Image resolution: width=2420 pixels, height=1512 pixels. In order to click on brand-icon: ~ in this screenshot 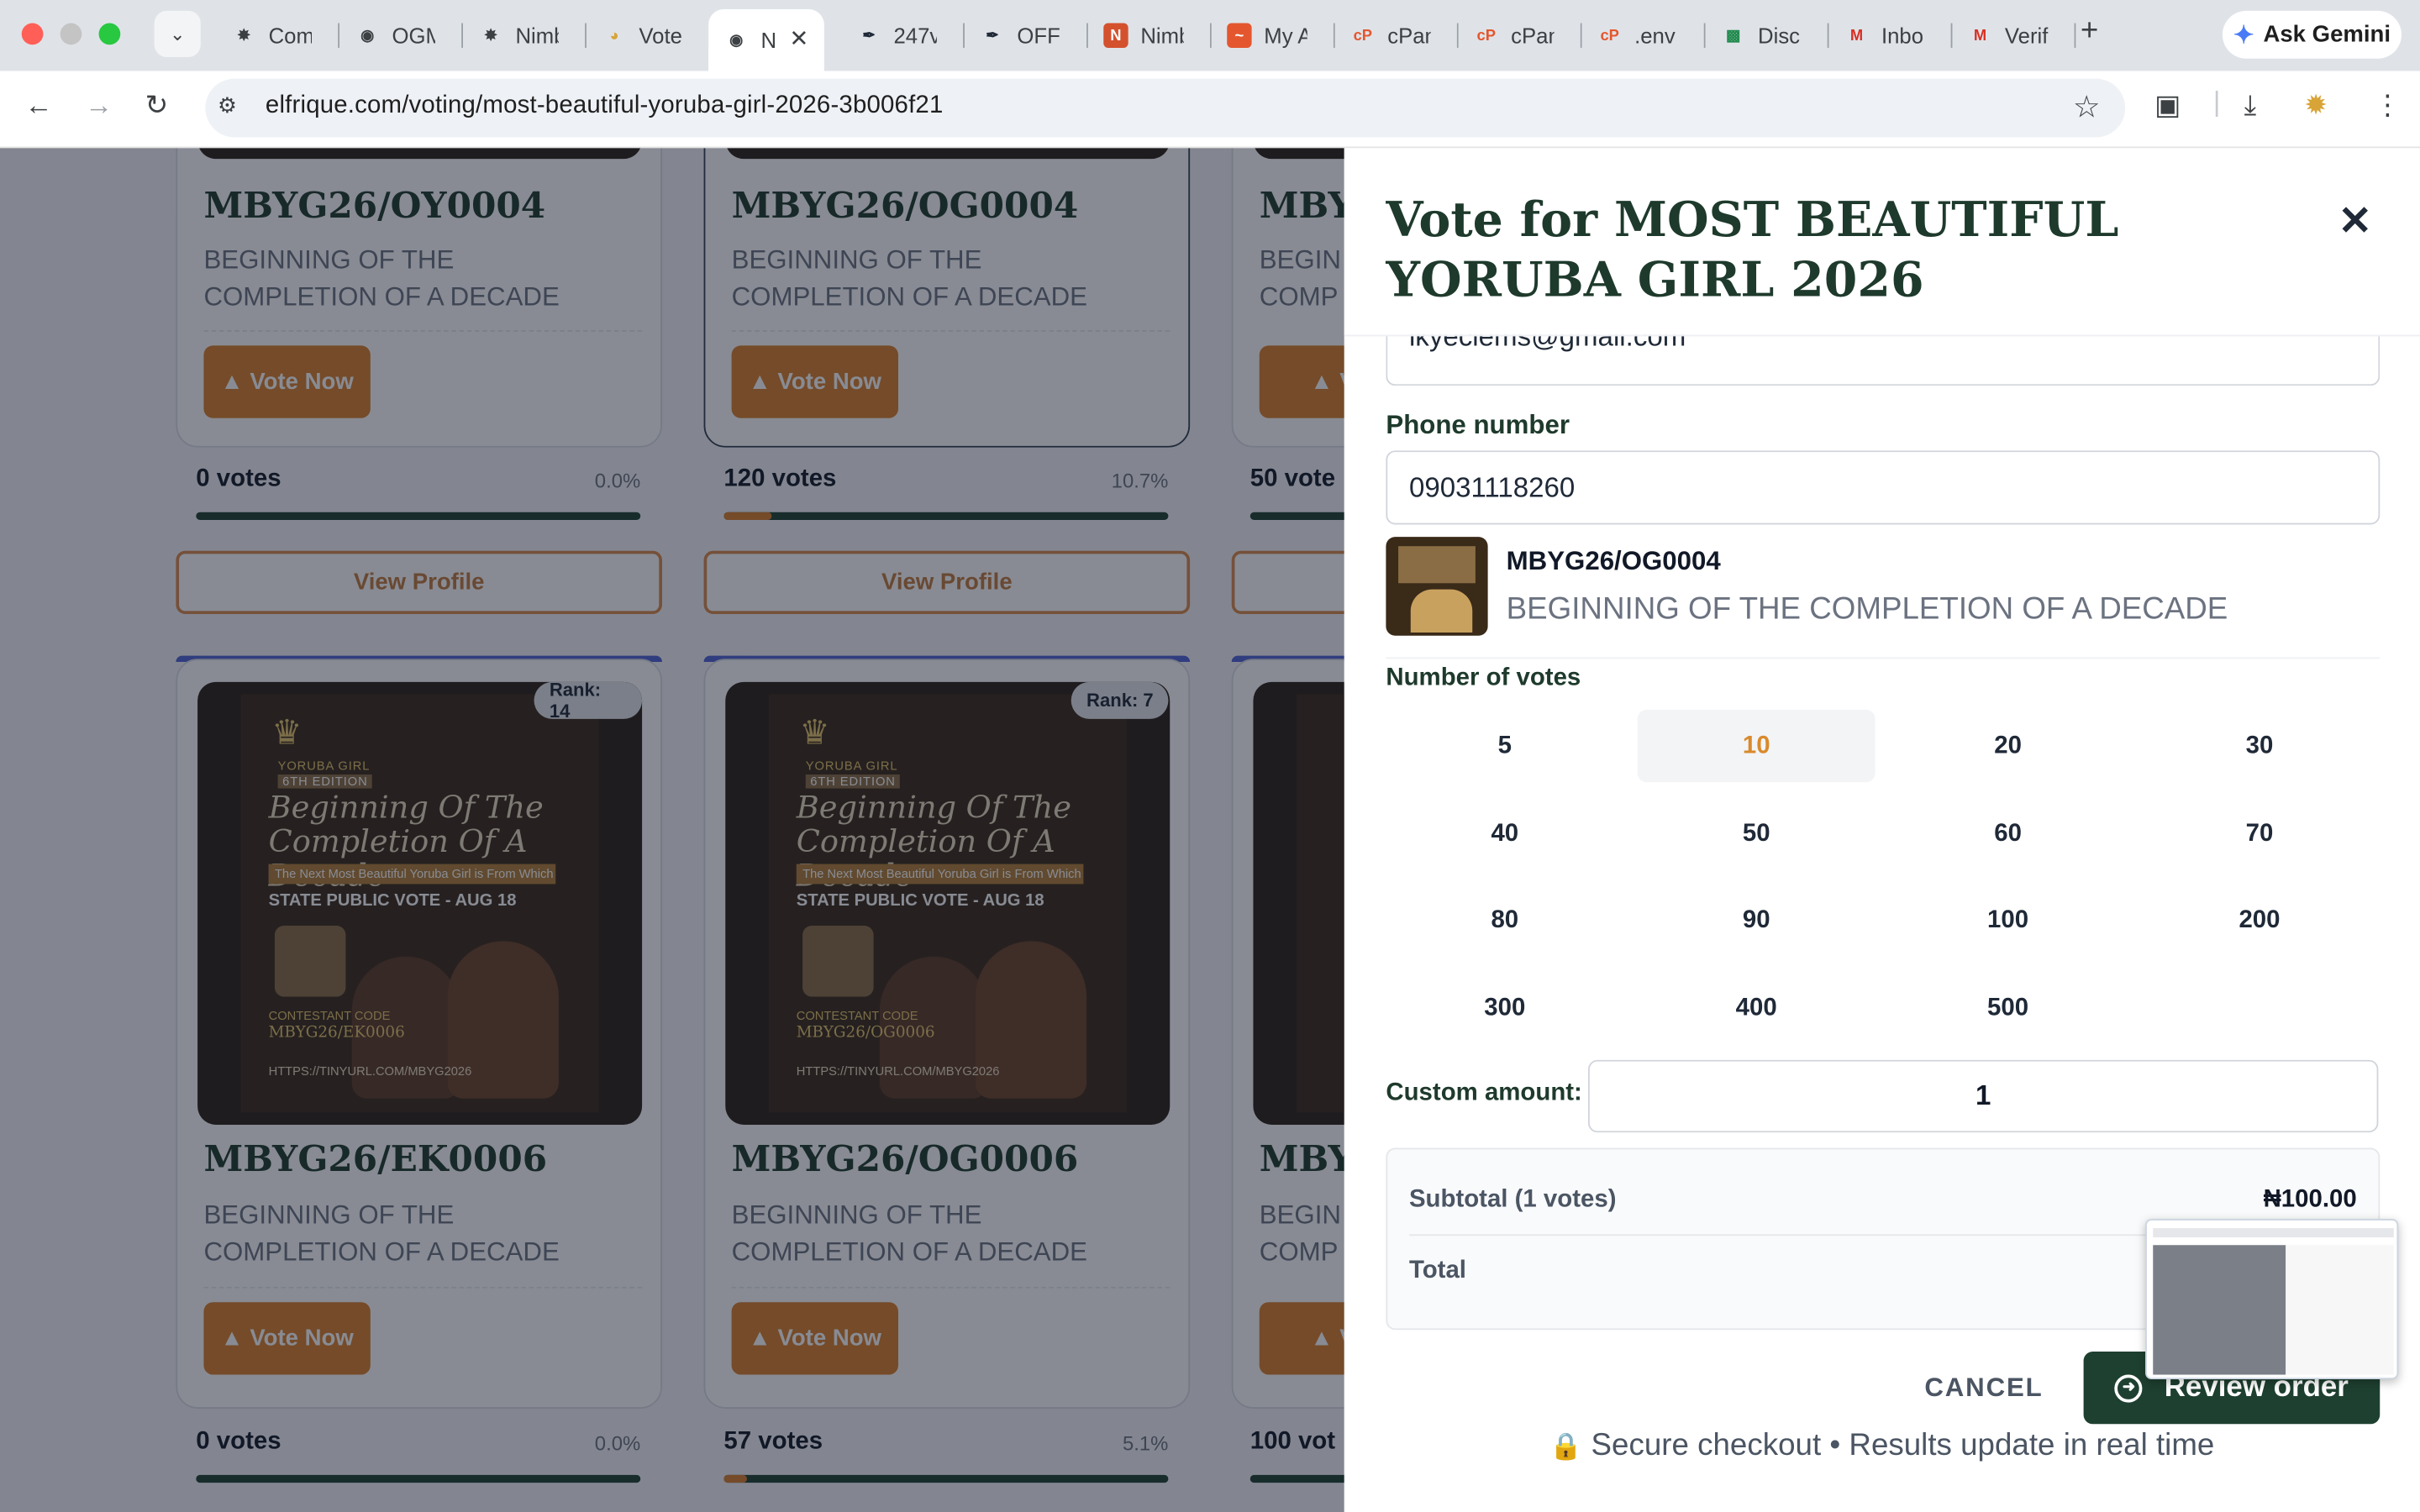, I will do `click(1239, 35)`.